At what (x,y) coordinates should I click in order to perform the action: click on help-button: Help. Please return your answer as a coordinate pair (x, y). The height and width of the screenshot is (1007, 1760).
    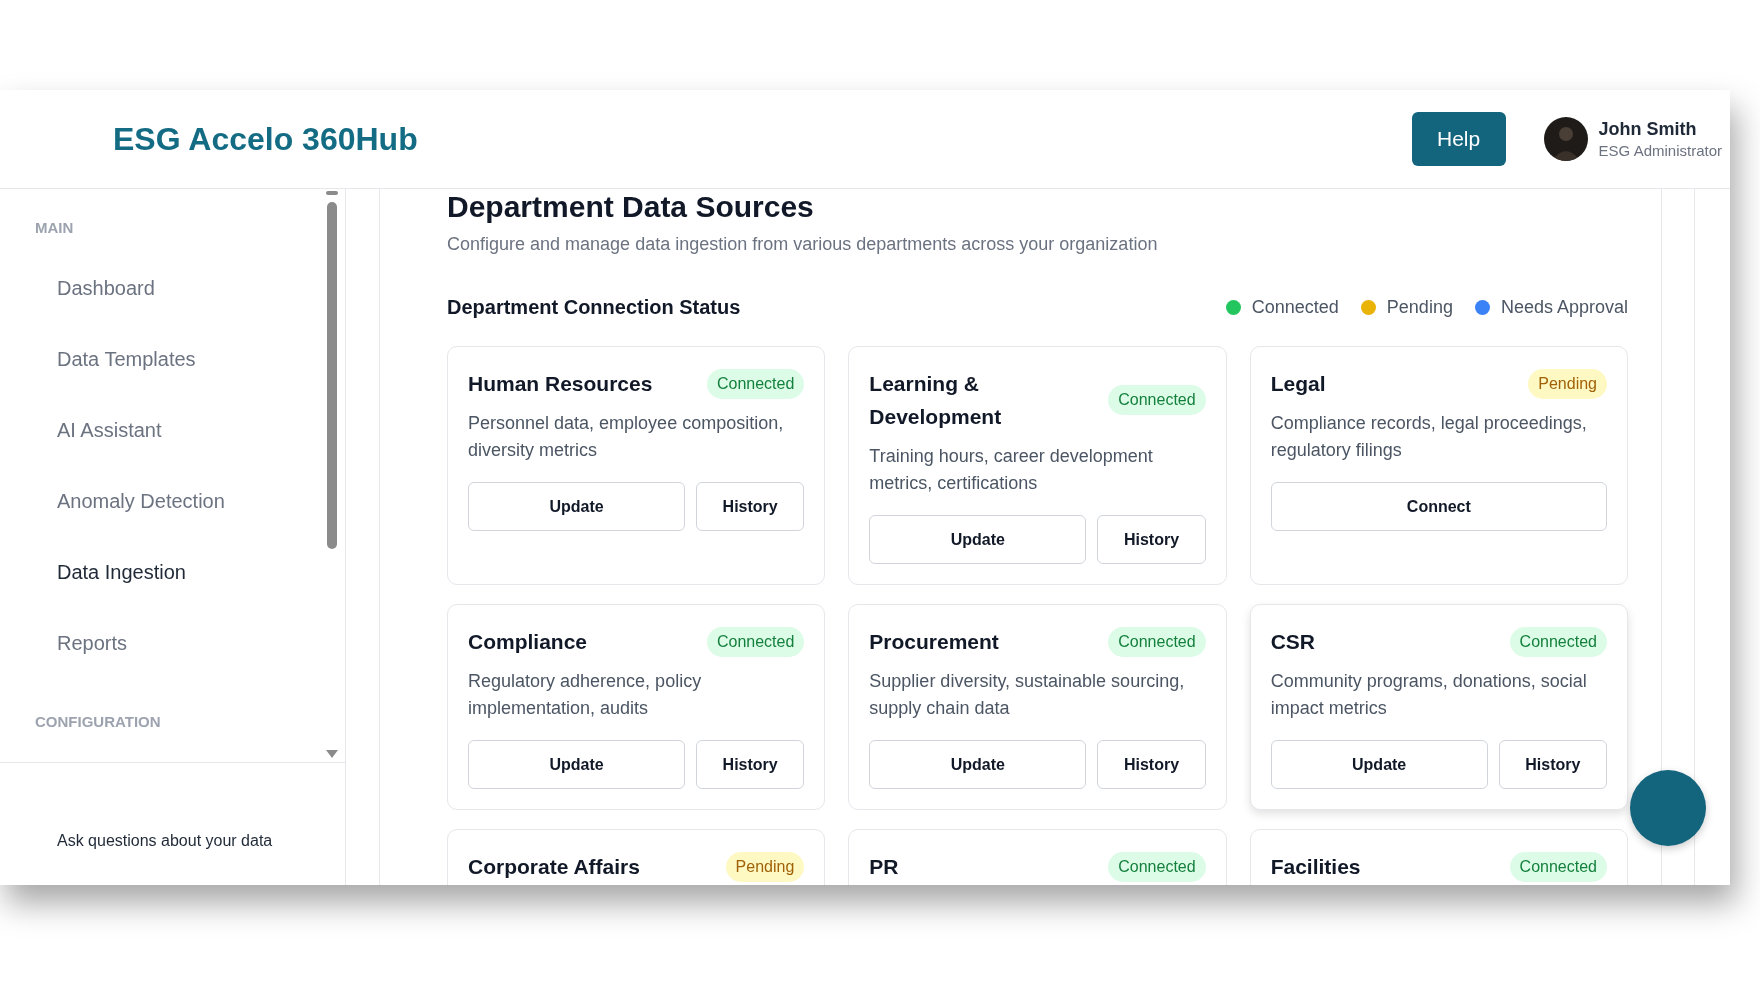
    Looking at the image, I should click on (1458, 139).